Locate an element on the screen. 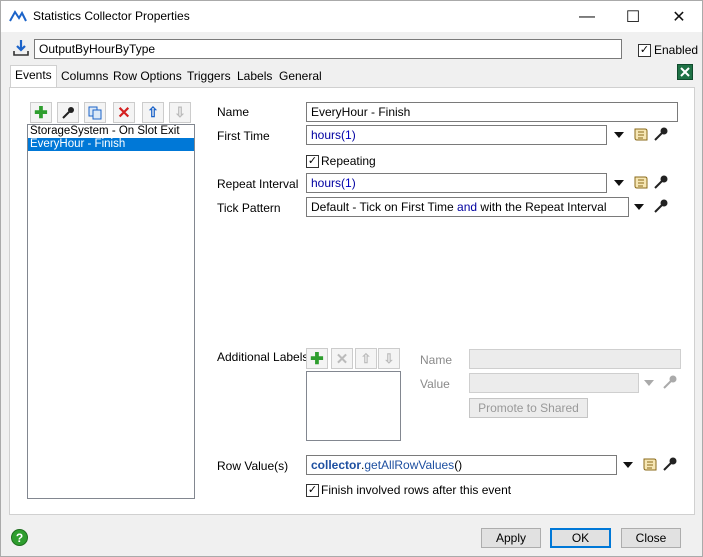  tab-columns: Columns is located at coordinates (84, 77).